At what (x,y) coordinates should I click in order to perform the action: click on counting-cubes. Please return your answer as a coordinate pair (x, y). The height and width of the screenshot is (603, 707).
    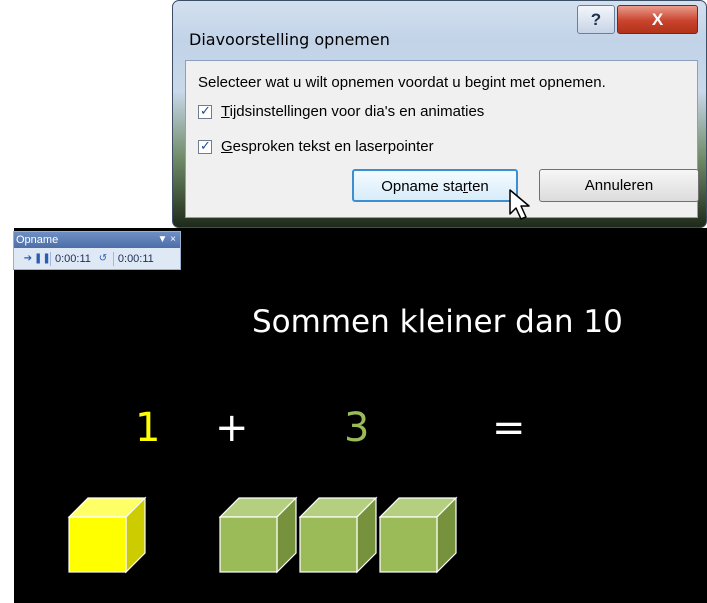
    Looking at the image, I should click on (262, 535).